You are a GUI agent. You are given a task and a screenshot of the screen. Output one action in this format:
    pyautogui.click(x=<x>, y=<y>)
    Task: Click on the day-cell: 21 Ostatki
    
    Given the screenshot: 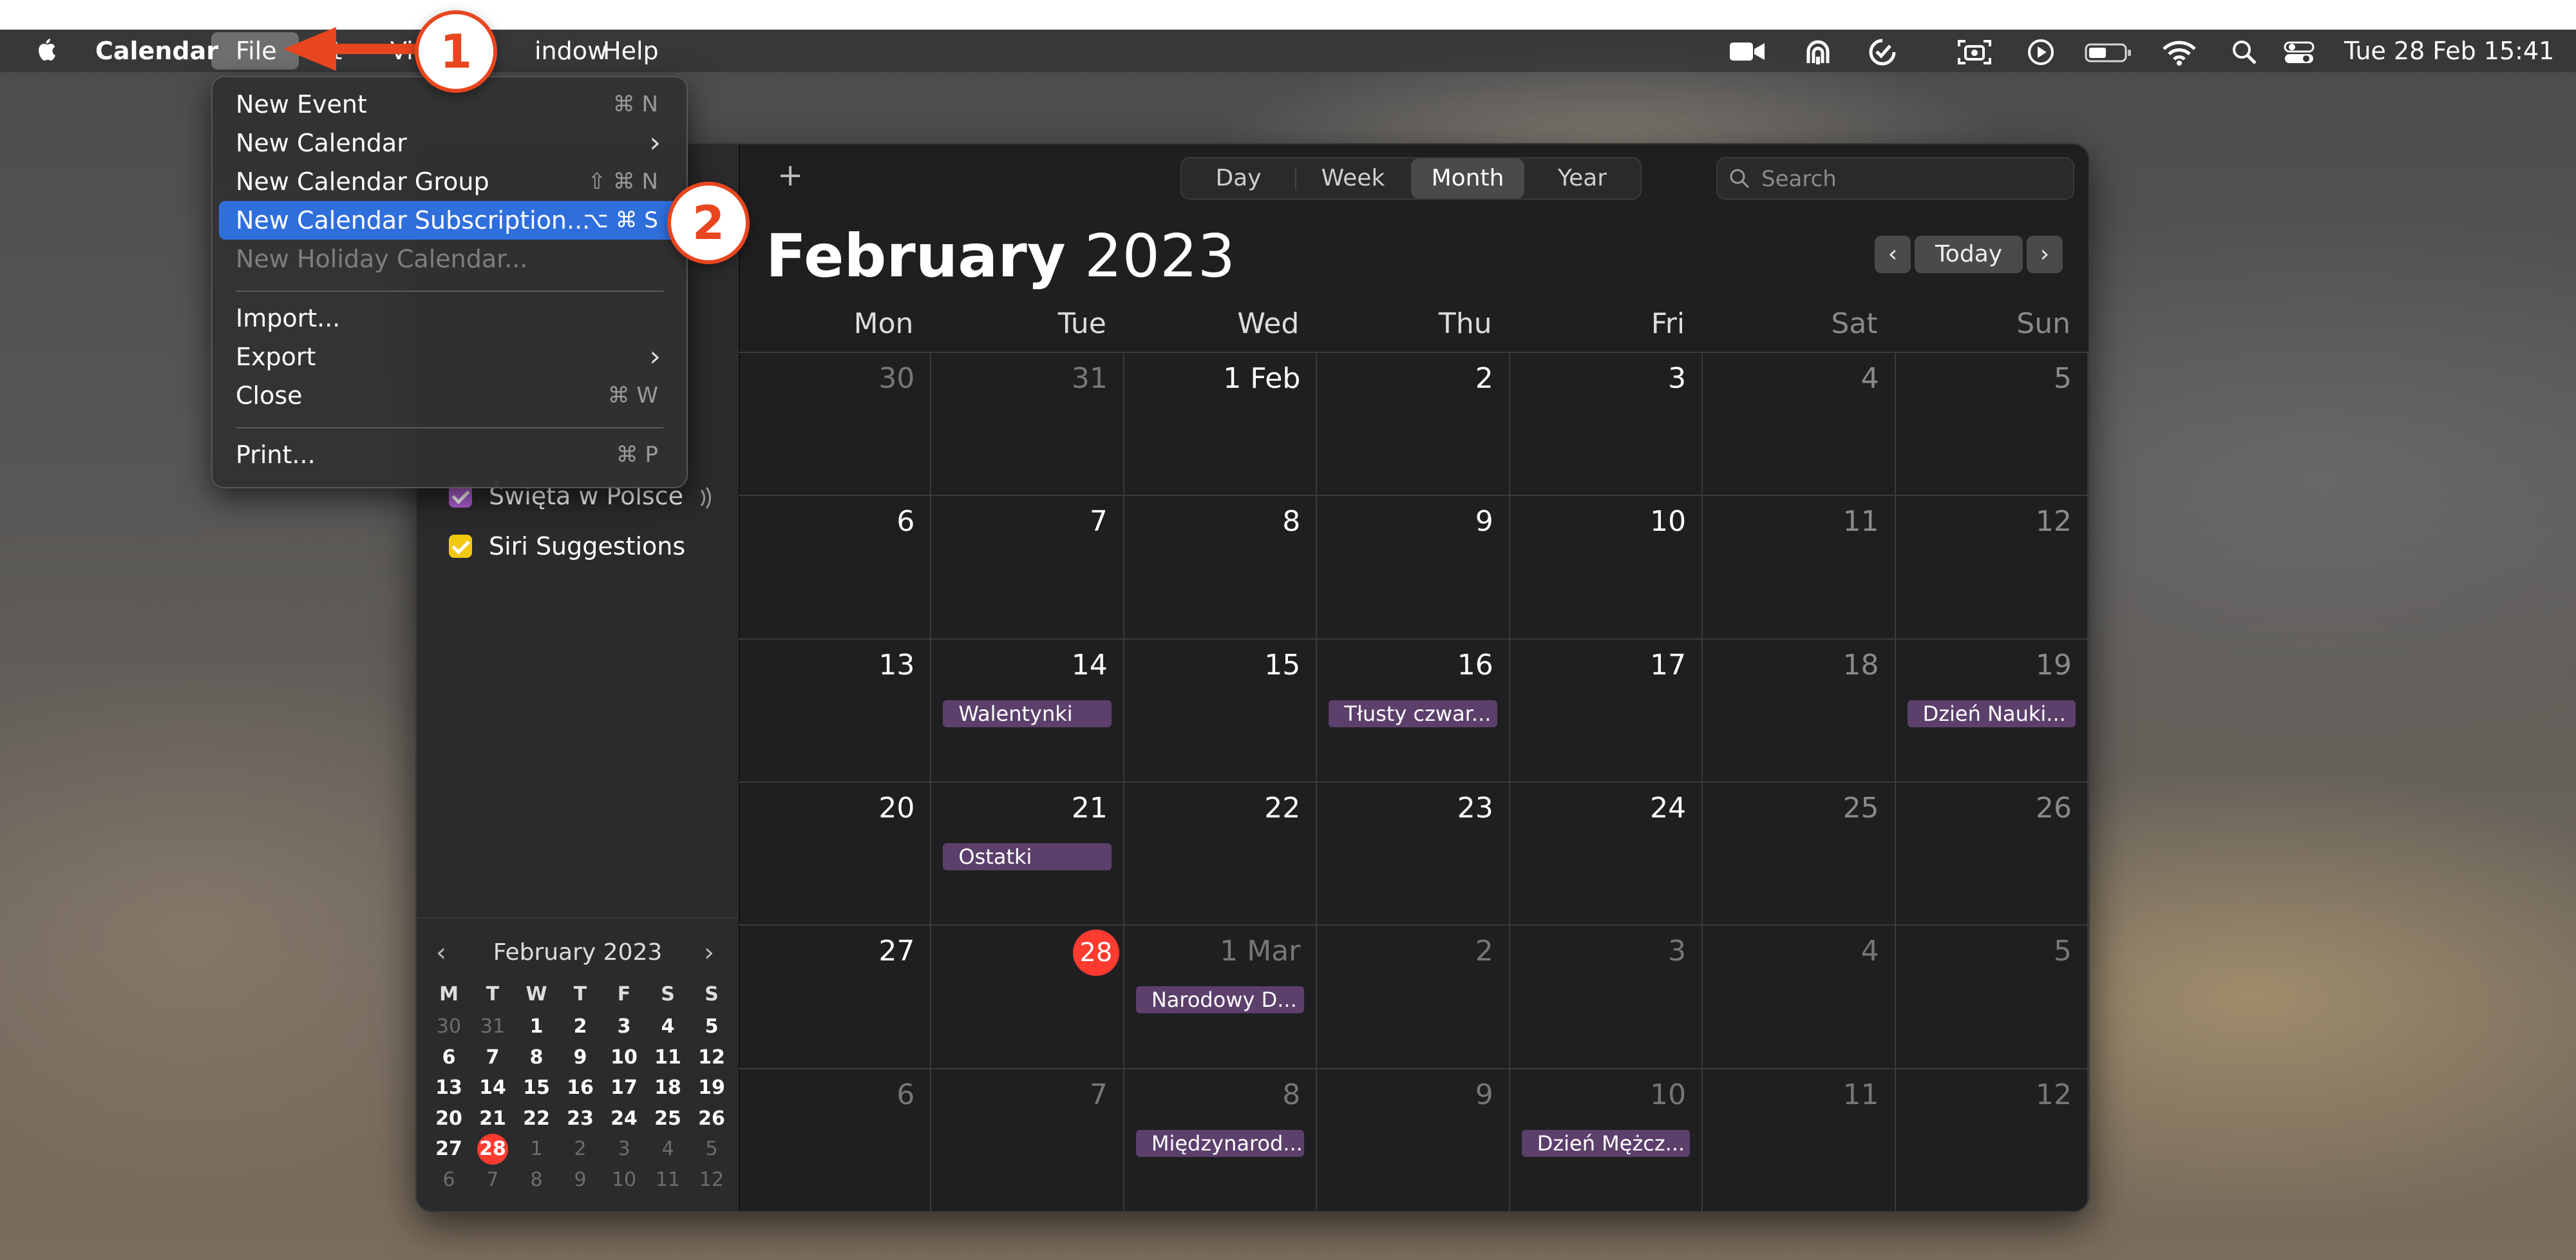 What is the action you would take?
    pyautogui.click(x=1027, y=854)
    